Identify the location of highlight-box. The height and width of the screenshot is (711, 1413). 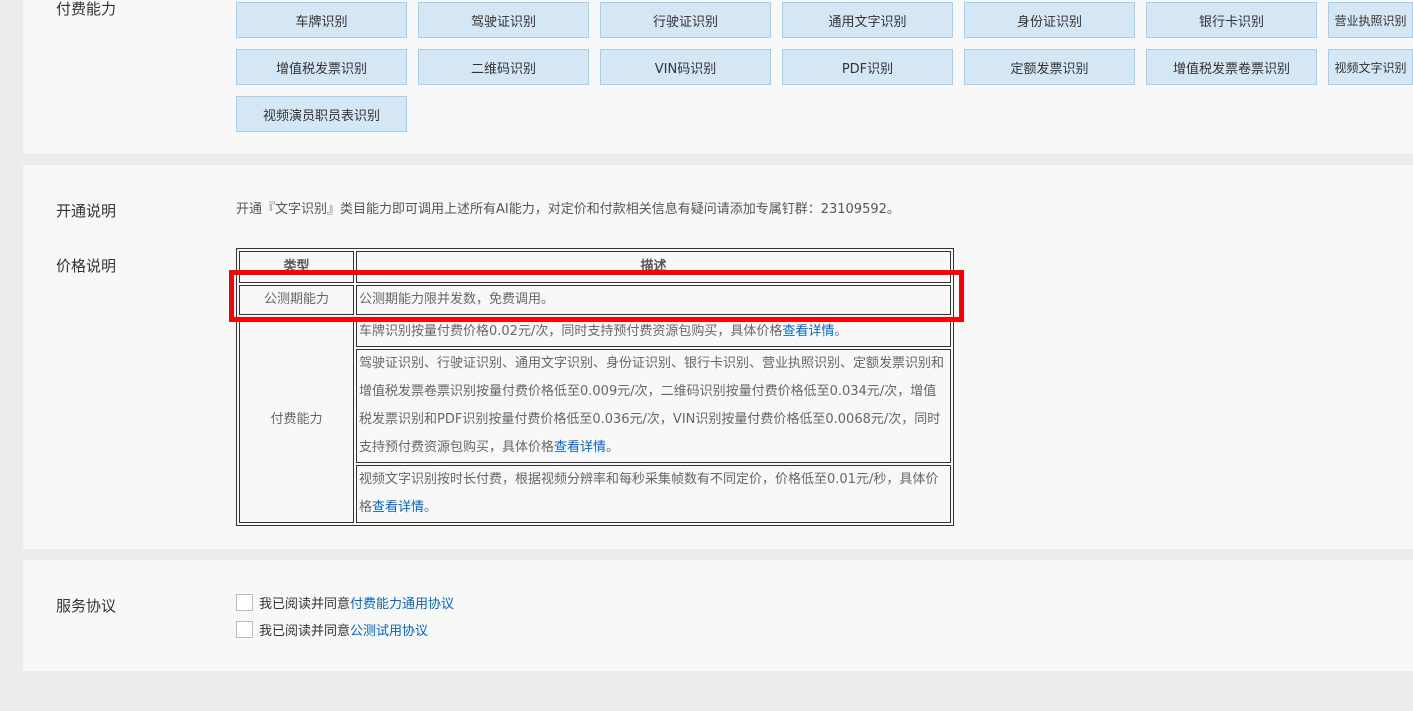
(596, 296).